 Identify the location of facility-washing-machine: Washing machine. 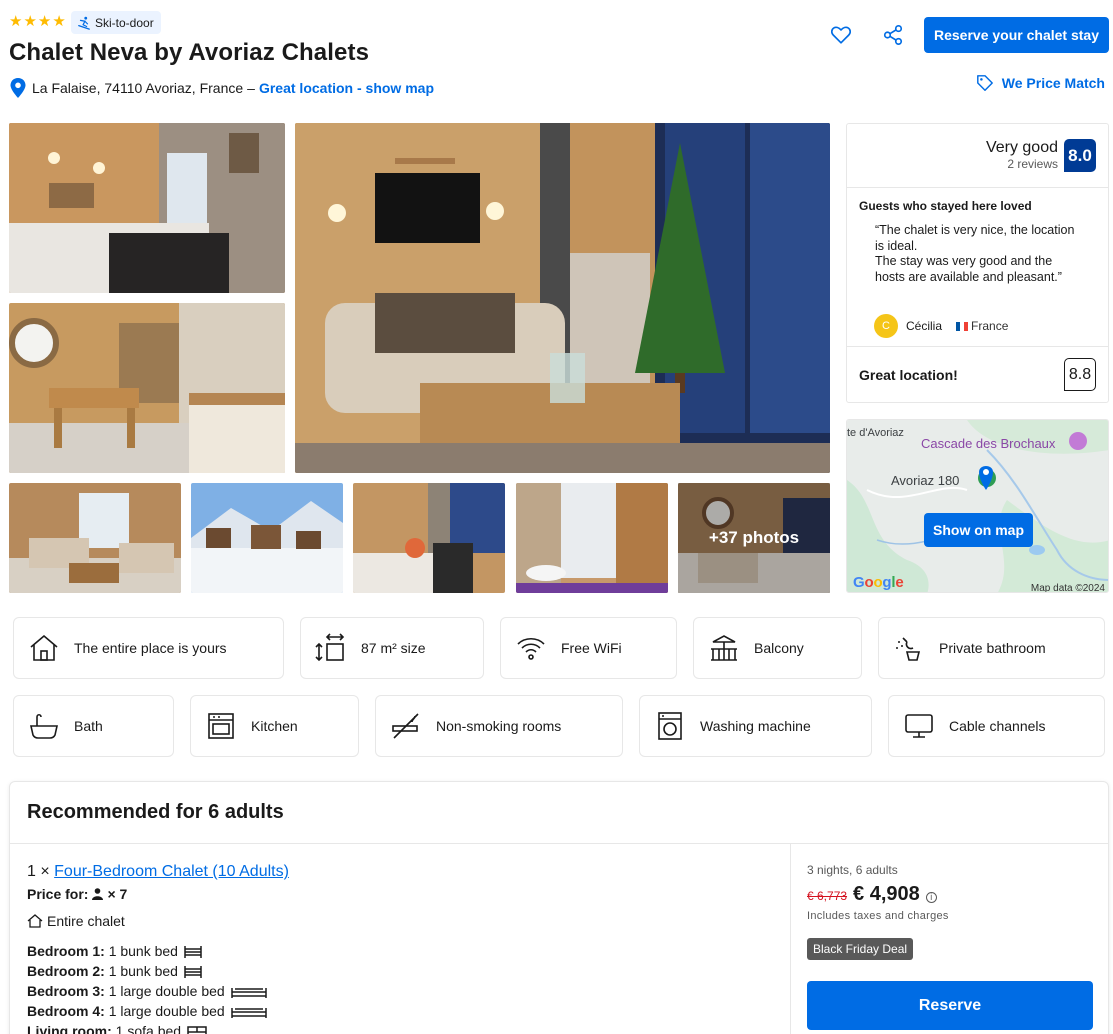
(755, 726).